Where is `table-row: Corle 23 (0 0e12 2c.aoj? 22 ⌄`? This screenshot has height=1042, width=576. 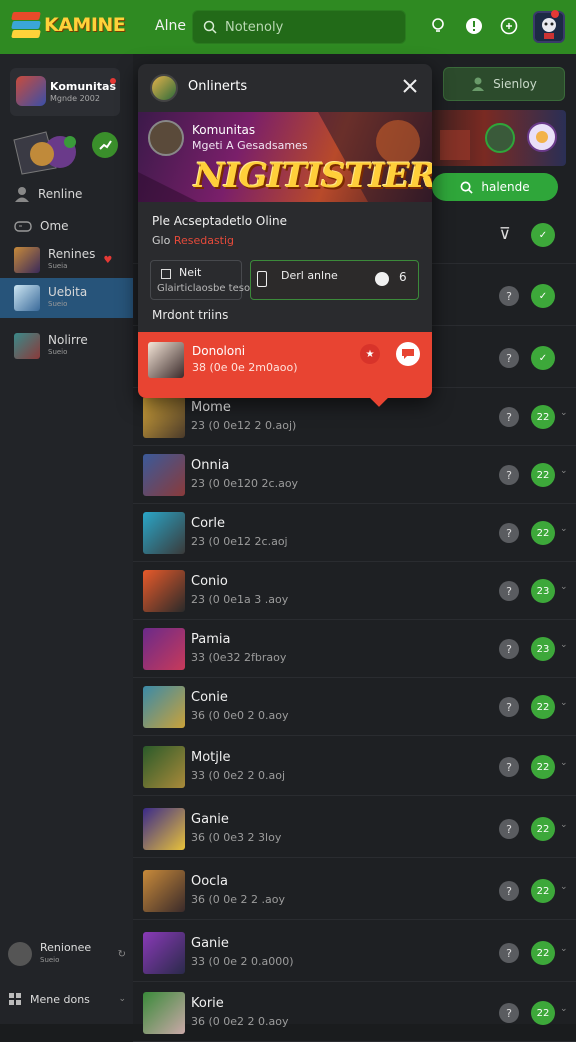 table-row: Corle 23 (0 0e12 2c.aoj? 22 ⌄ is located at coordinates (354, 533).